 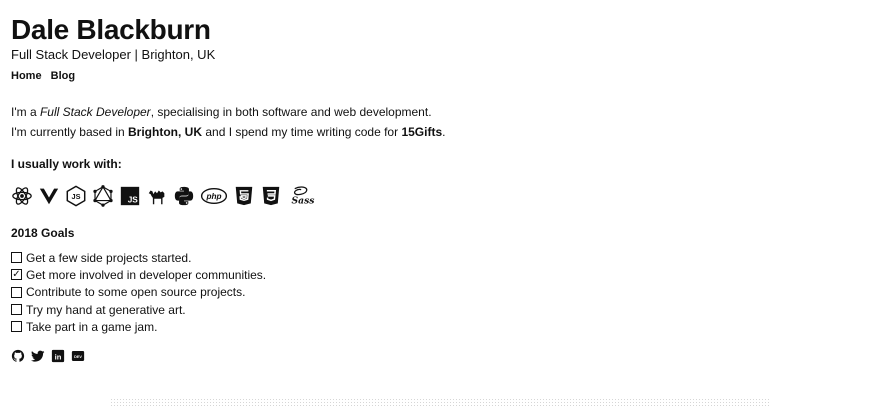 I want to click on dev-icon: DEV, so click(x=78, y=356).